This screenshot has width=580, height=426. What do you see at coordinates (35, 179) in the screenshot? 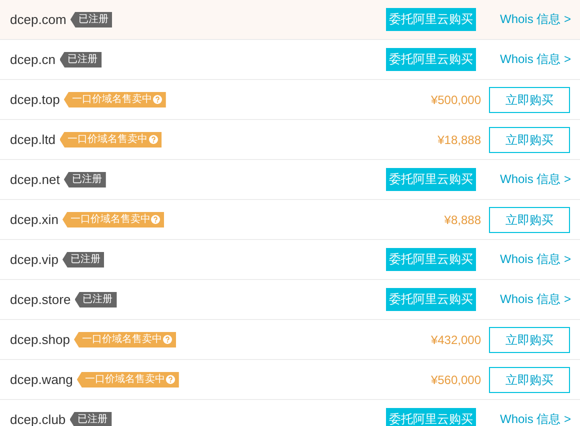
I see `domain-name: dcep.net` at bounding box center [35, 179].